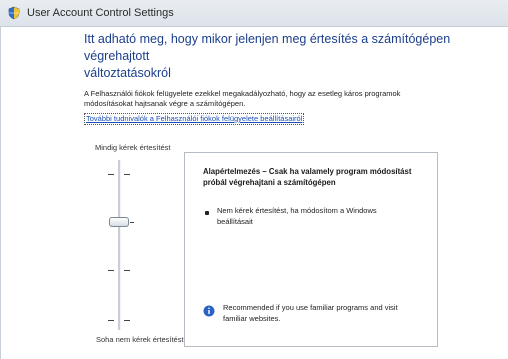  Describe the element at coordinates (100, 13) in the screenshot. I see `window-title: User Account Control Settings` at that location.